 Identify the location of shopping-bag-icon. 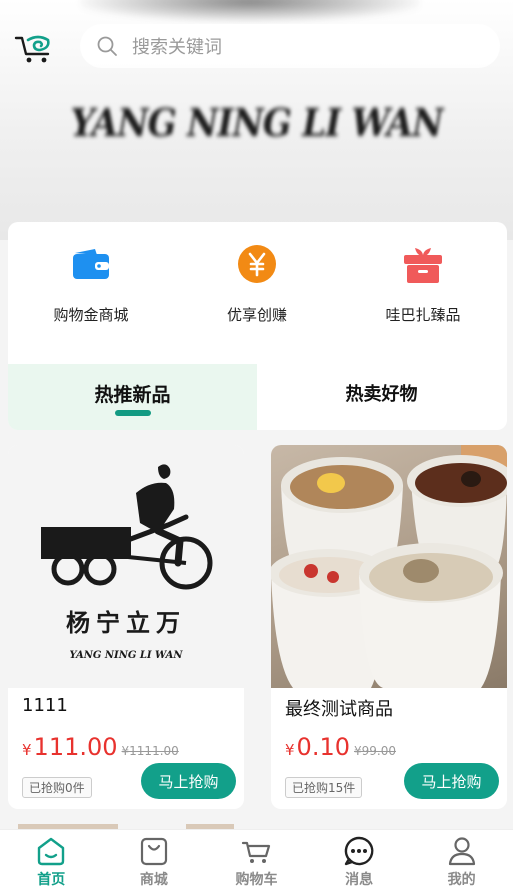
(153, 851).